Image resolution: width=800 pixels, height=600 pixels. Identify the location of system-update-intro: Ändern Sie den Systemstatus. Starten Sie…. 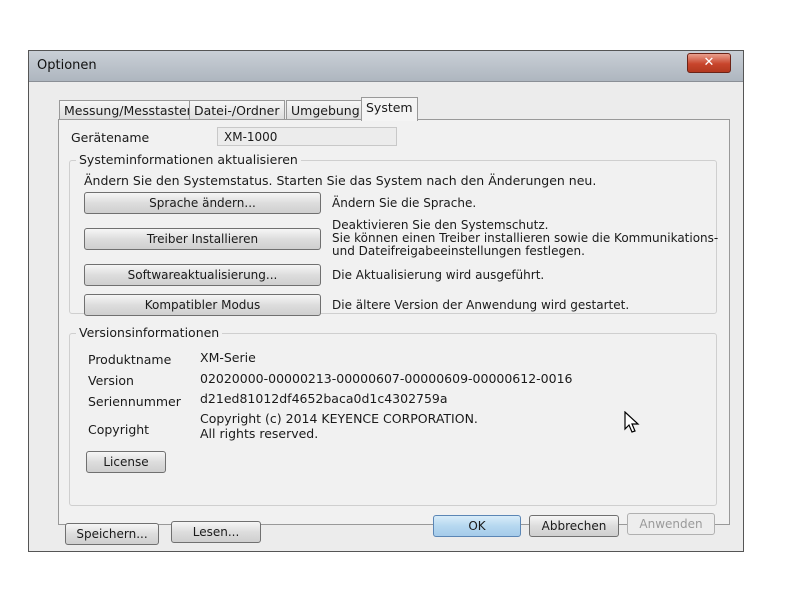
(340, 180).